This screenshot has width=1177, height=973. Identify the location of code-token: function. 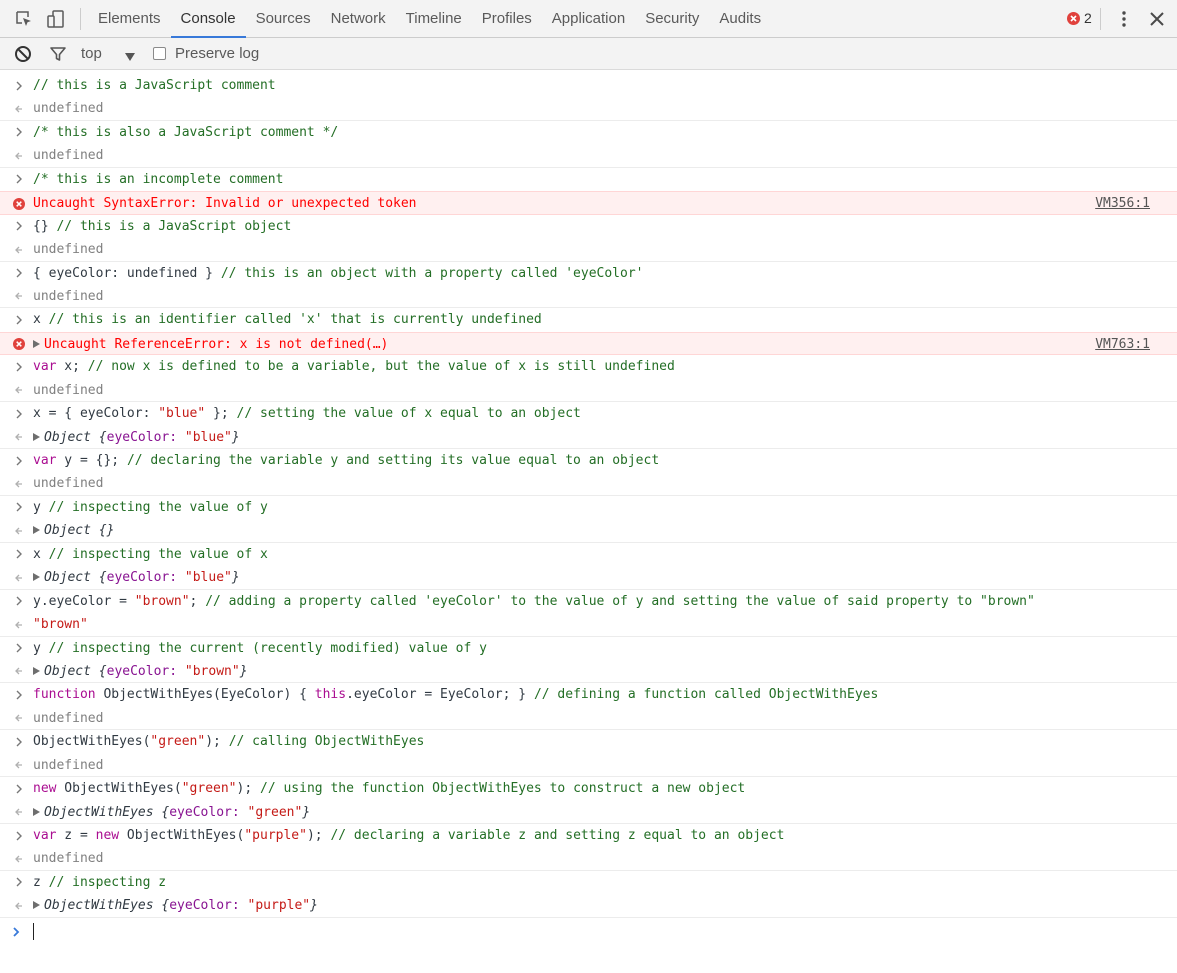
(64, 695).